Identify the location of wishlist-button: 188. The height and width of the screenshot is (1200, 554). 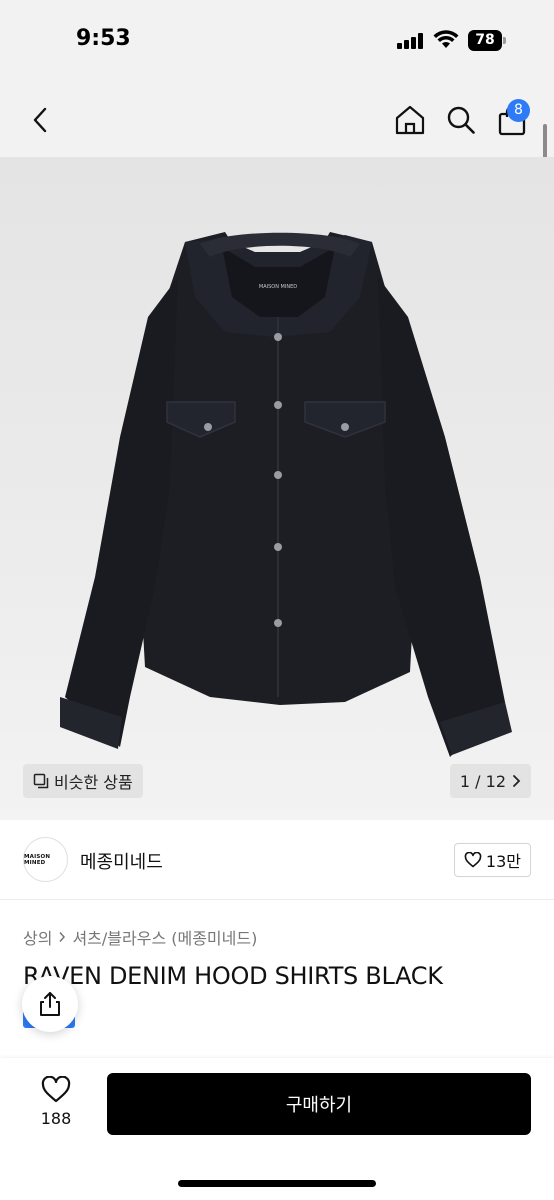
(56, 1106).